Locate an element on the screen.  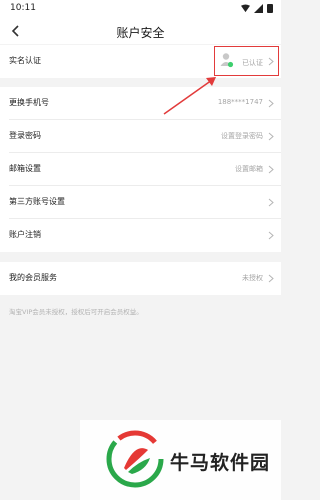
status-bar: 10:11 is located at coordinates (140, 9).